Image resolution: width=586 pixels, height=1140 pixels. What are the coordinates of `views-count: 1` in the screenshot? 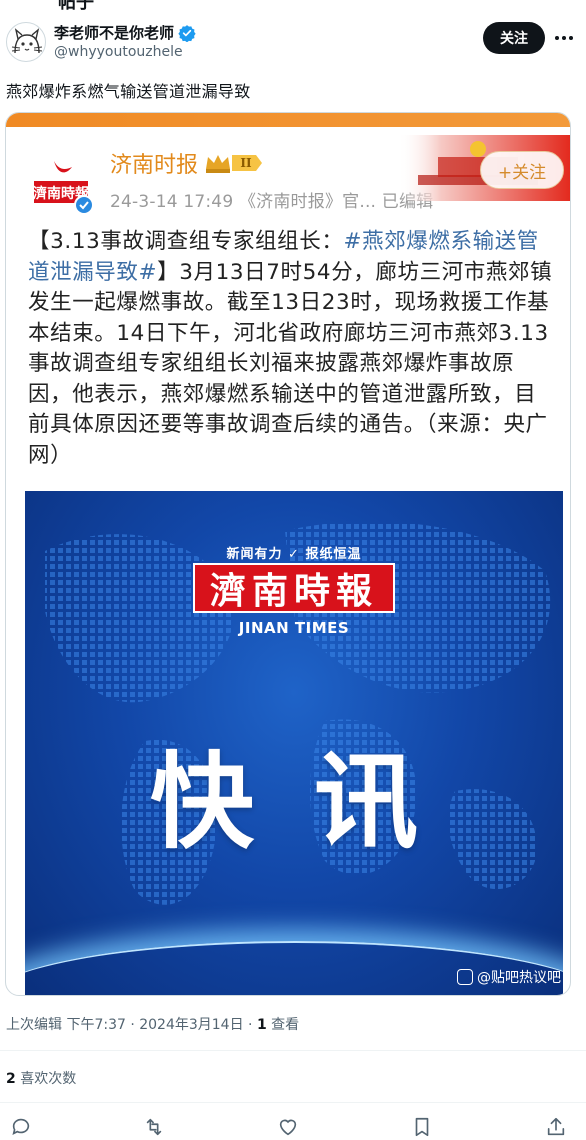 It's located at (261, 1025).